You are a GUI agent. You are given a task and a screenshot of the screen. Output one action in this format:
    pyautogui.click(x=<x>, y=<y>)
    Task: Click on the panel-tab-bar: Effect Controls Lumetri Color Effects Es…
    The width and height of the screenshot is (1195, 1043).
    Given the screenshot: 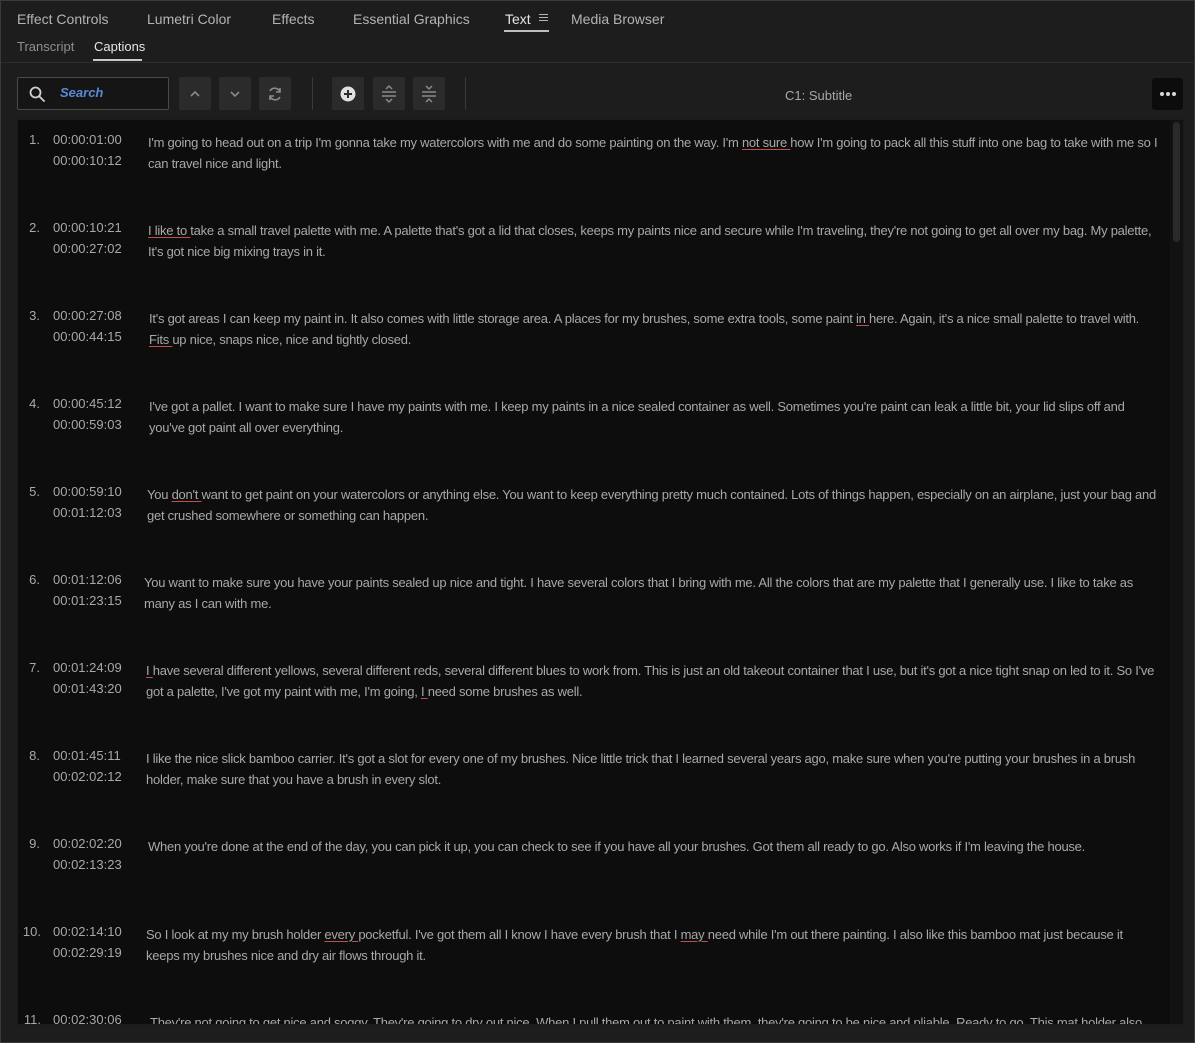 What is the action you would take?
    pyautogui.click(x=597, y=18)
    